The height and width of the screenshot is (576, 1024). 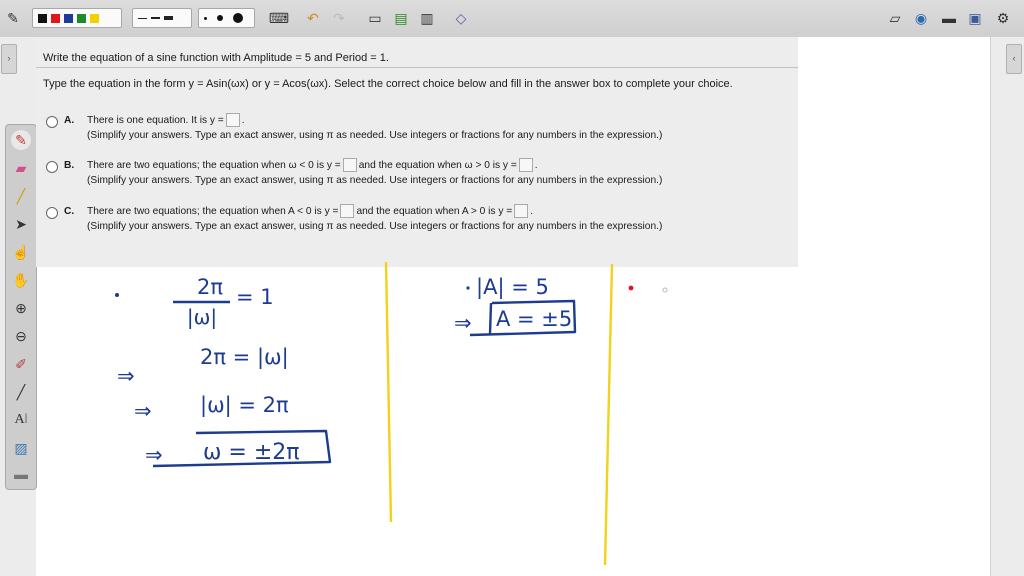 I want to click on ink-implies-2: ⇒, so click(x=143, y=411).